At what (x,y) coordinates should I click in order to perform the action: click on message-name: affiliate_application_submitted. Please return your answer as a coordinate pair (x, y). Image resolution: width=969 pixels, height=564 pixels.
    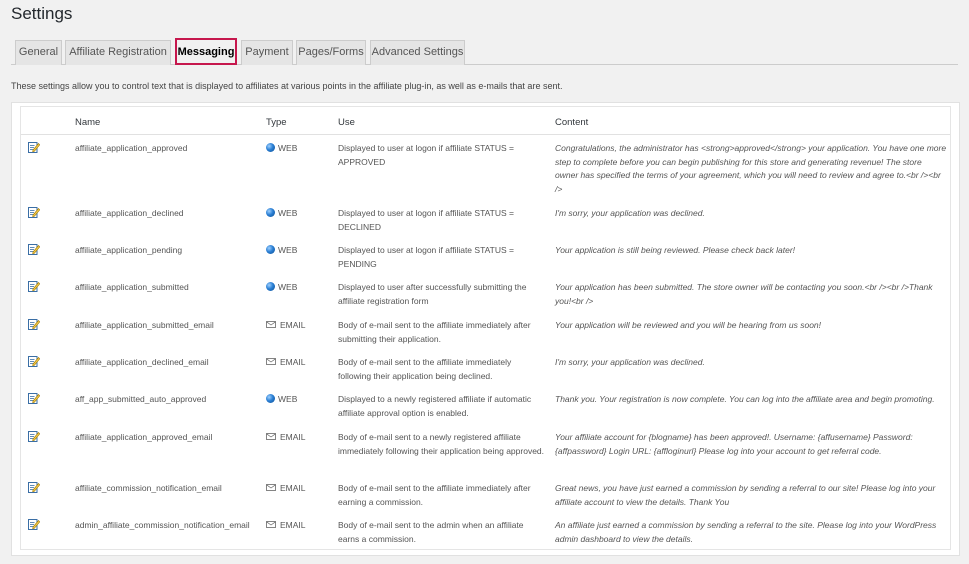
    Looking at the image, I should click on (132, 287).